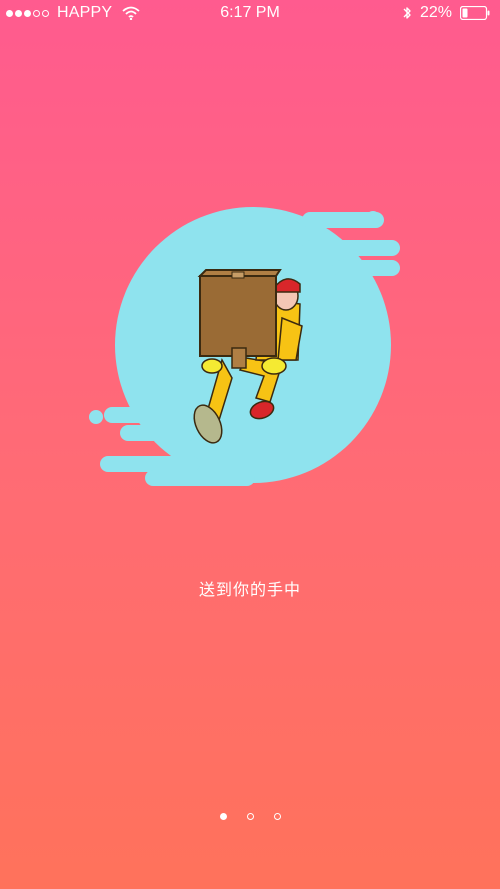  I want to click on status-right: 22%, so click(446, 13).